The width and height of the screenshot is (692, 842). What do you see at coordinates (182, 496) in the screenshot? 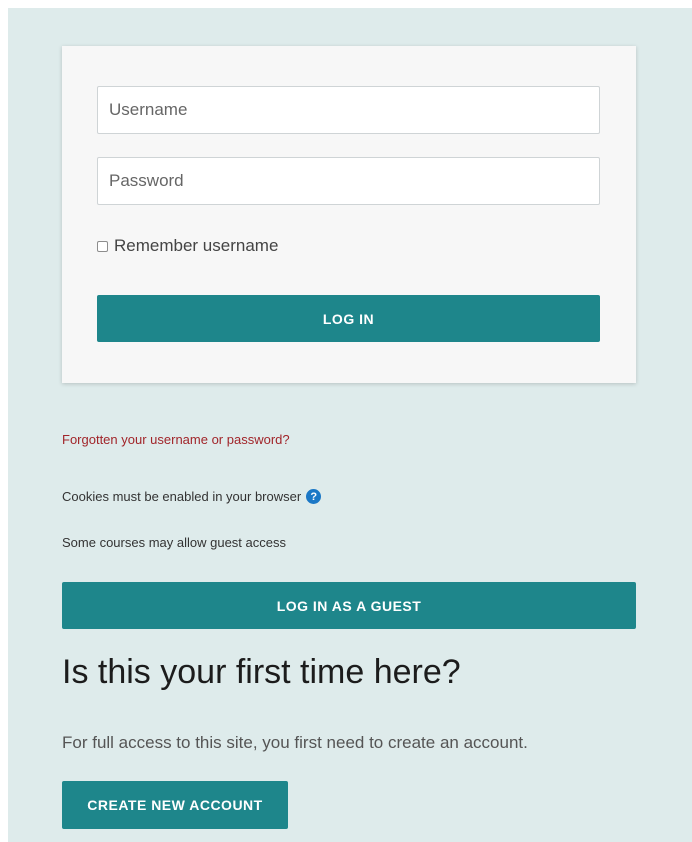
I see `cookies-text: Cookies must be enabled in your browser` at bounding box center [182, 496].